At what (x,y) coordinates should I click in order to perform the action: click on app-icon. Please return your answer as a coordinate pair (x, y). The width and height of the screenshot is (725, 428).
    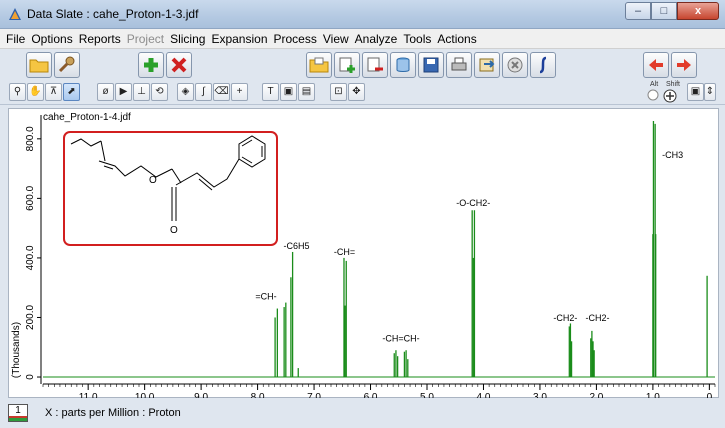
    Looking at the image, I should click on (15, 14).